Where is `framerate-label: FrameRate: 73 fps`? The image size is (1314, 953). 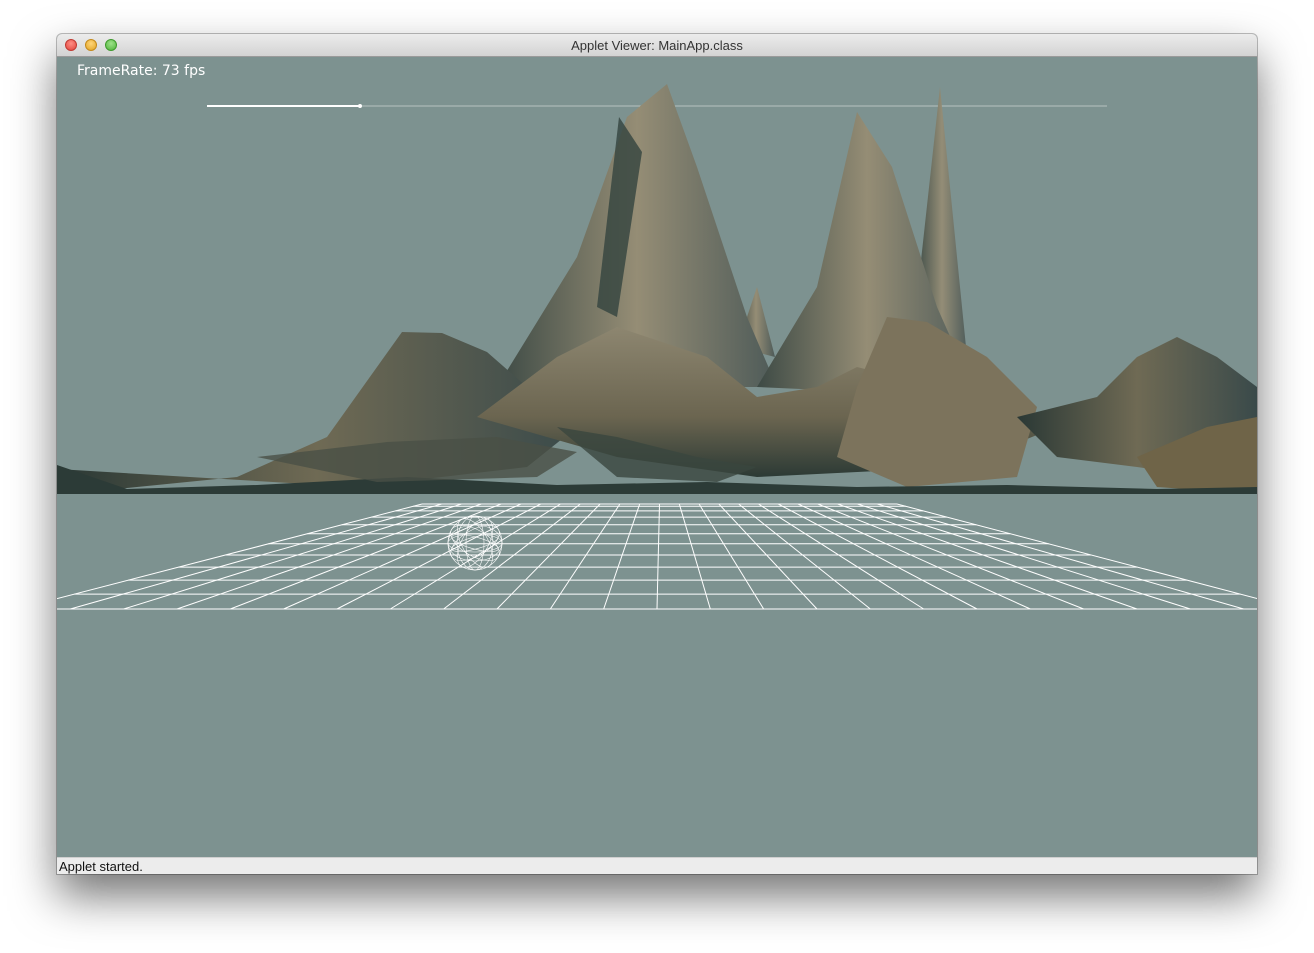
framerate-label: FrameRate: 73 fps is located at coordinates (141, 71).